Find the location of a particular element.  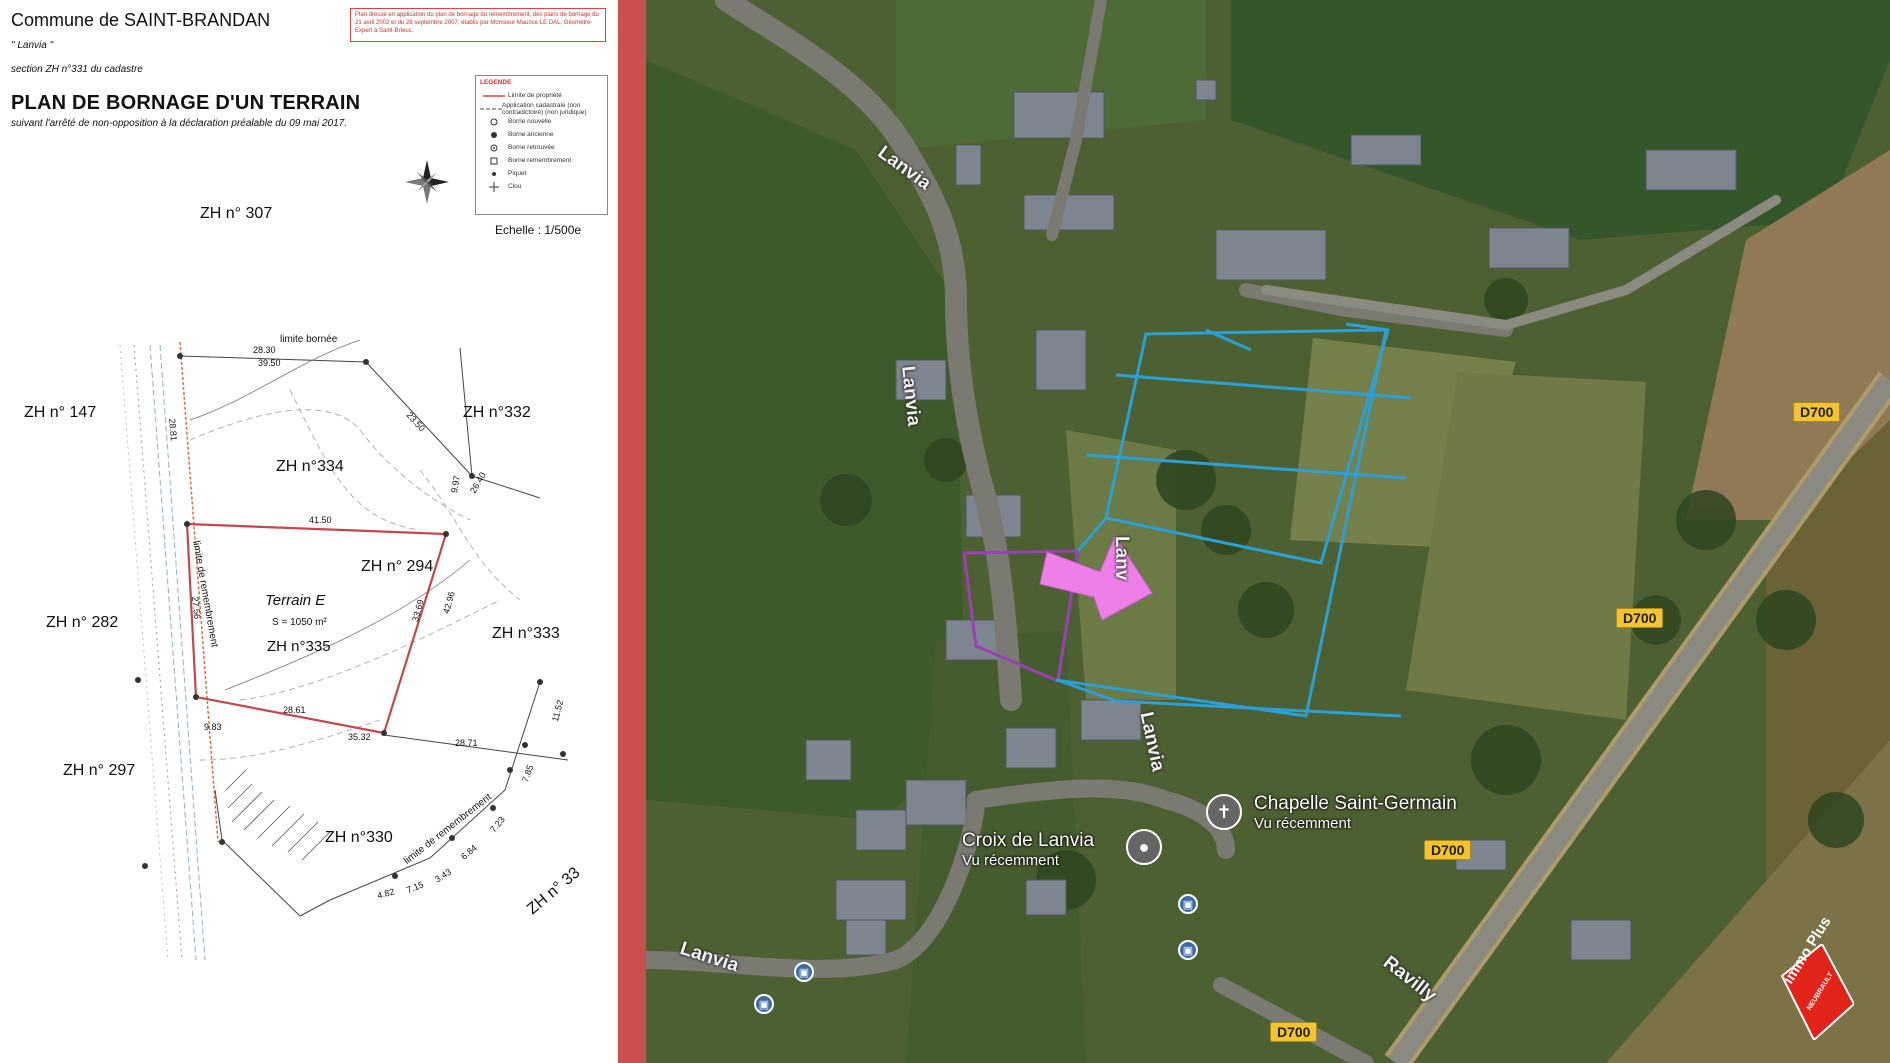

poi-name: Chapelle Saint-Germain is located at coordinates (1355, 803).